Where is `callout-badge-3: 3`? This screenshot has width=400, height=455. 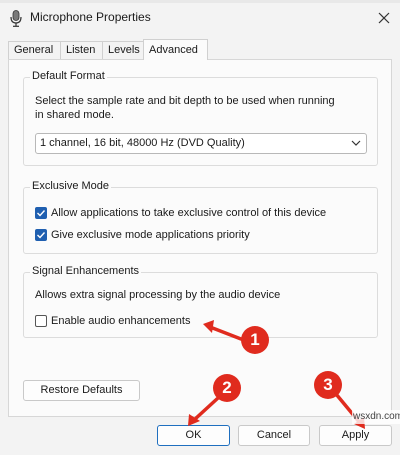
callout-badge-3: 3 is located at coordinates (328, 385).